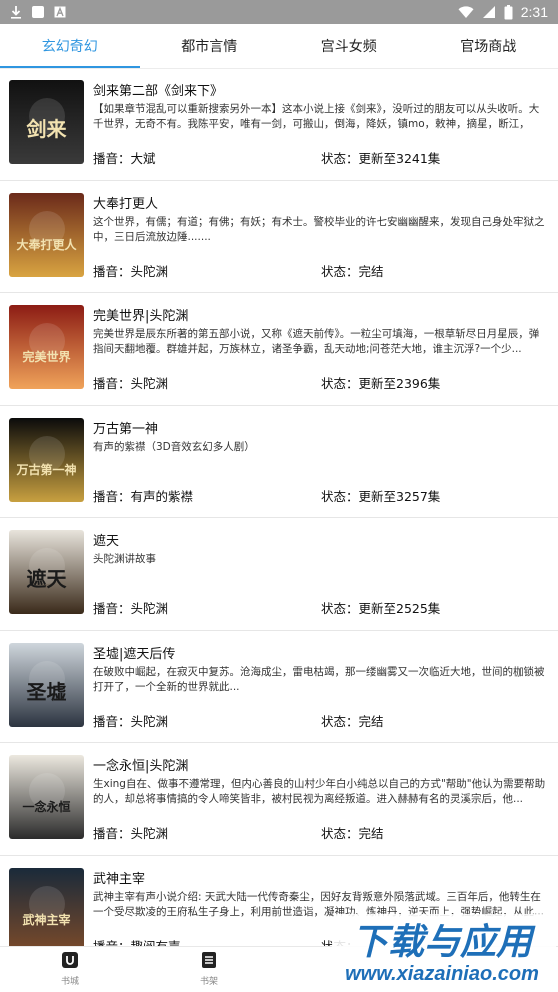 The height and width of the screenshot is (992, 558). I want to click on wifi-icon, so click(466, 12).